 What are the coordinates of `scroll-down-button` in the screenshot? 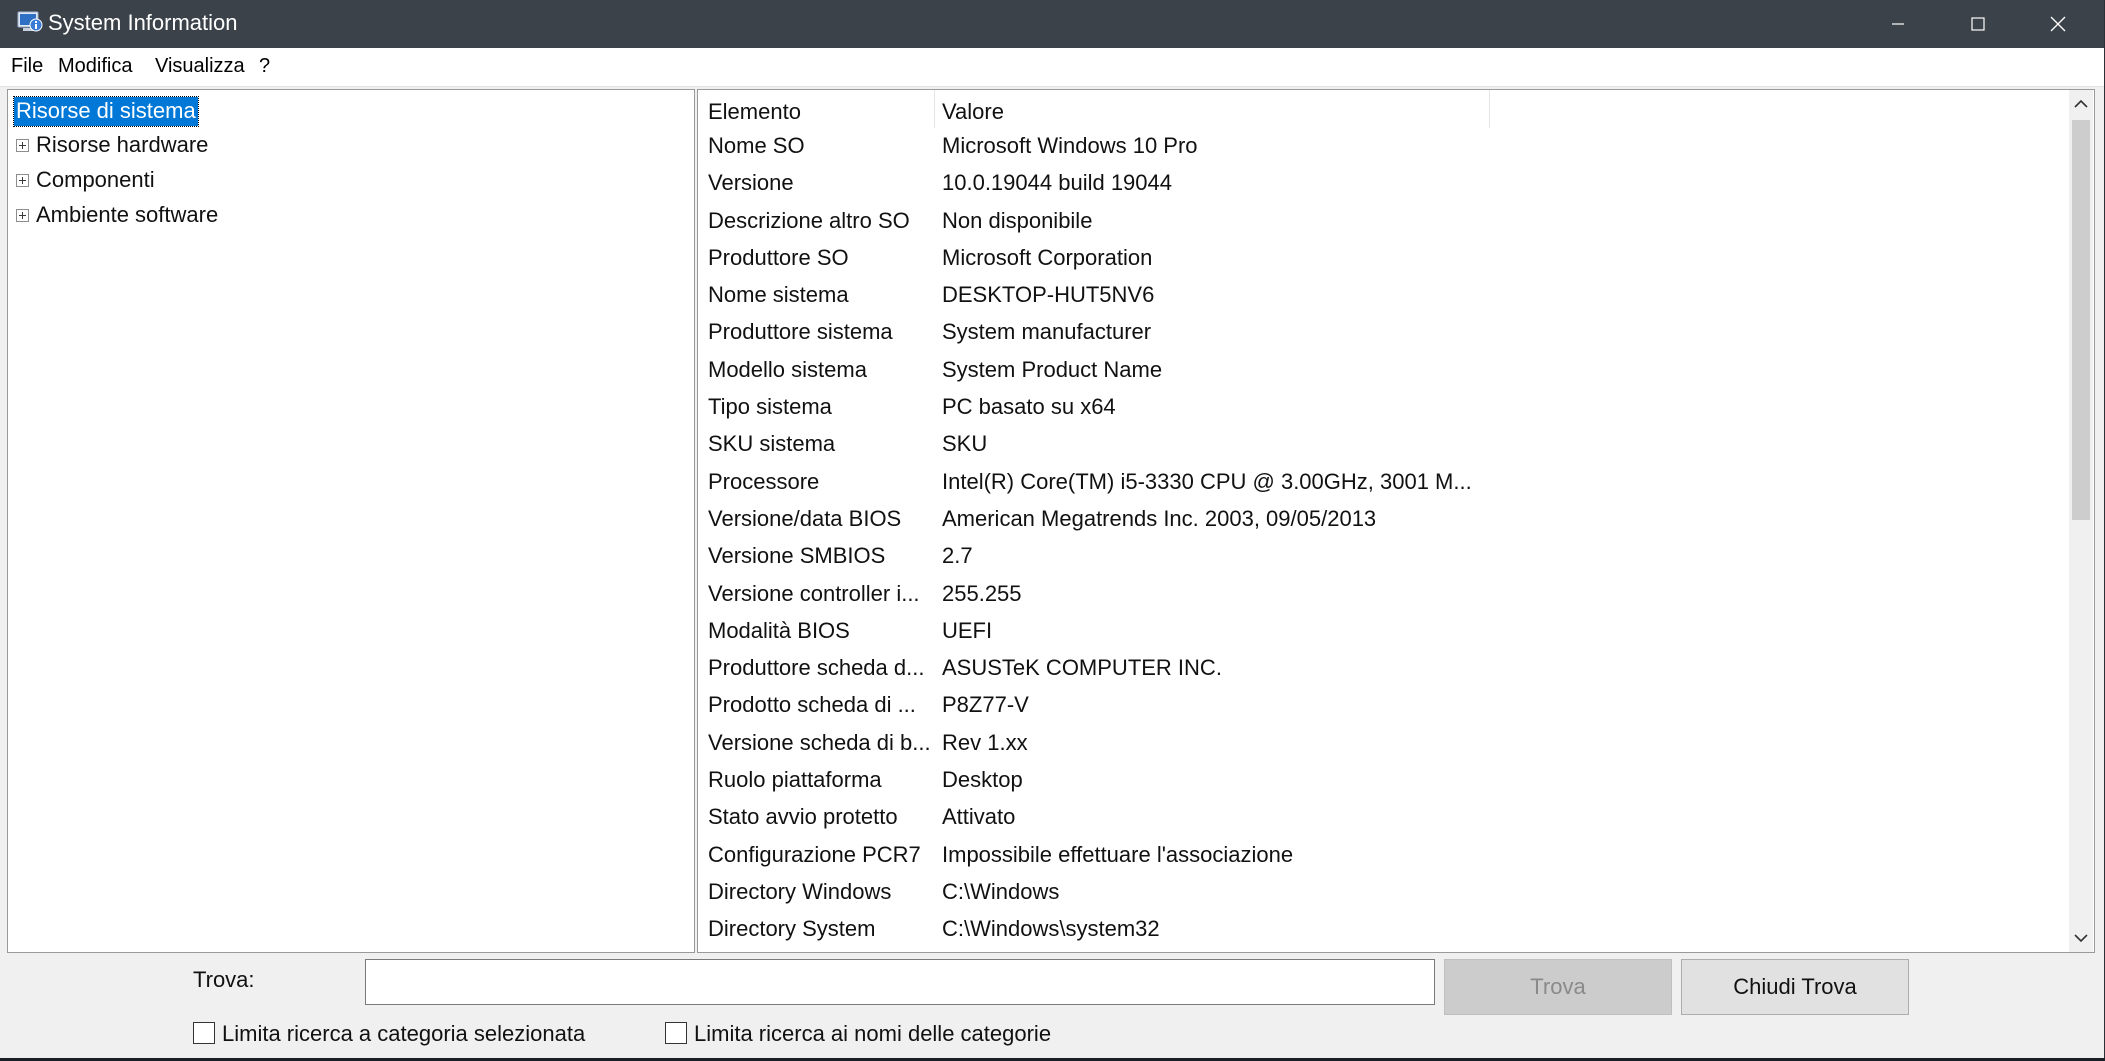 It's located at (2081, 938).